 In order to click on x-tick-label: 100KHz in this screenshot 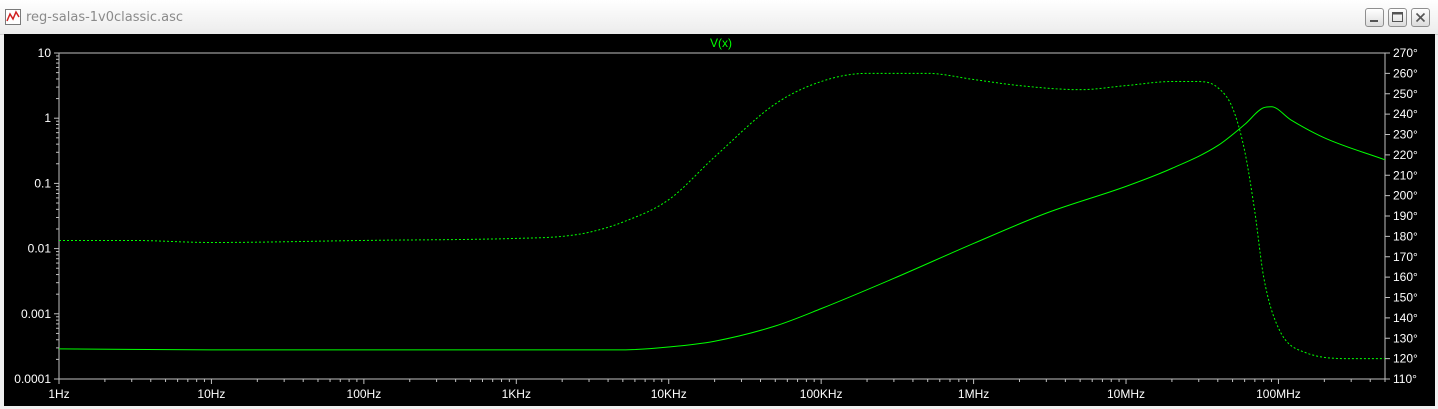, I will do `click(821, 394)`.